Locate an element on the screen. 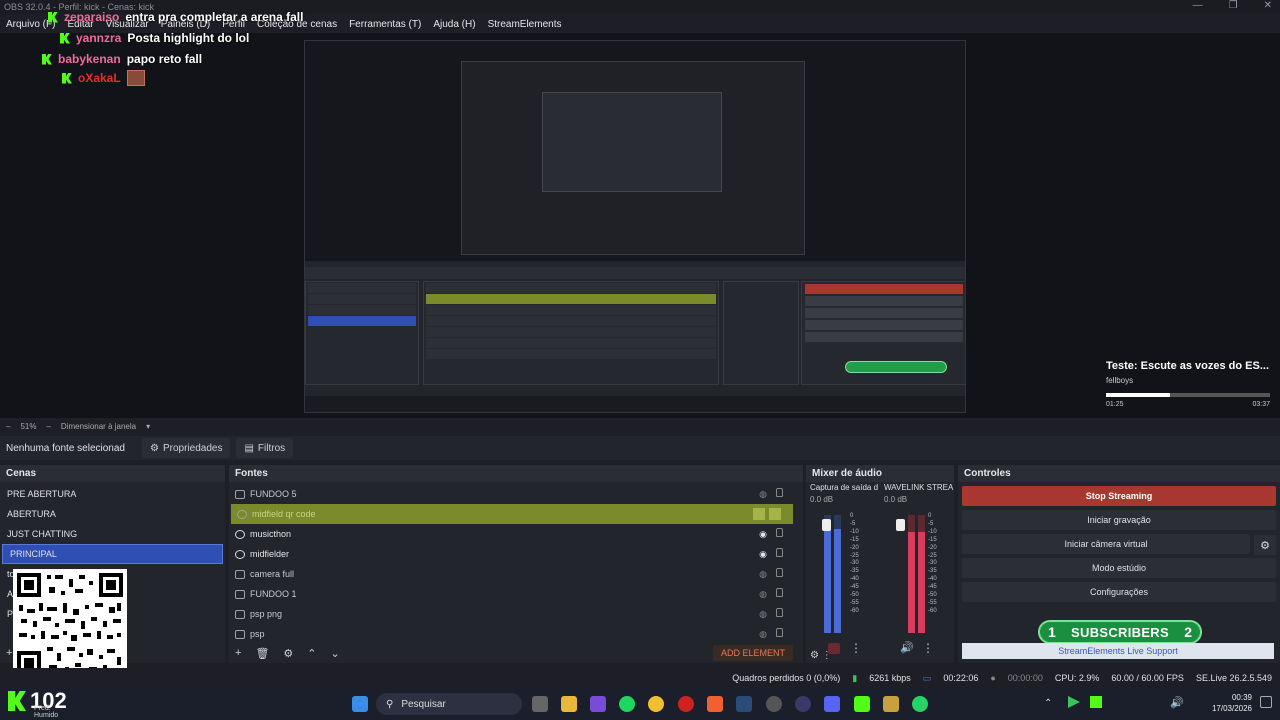 The height and width of the screenshot is (720, 1280). zoom-plus-icon: – is located at coordinates (48, 426).